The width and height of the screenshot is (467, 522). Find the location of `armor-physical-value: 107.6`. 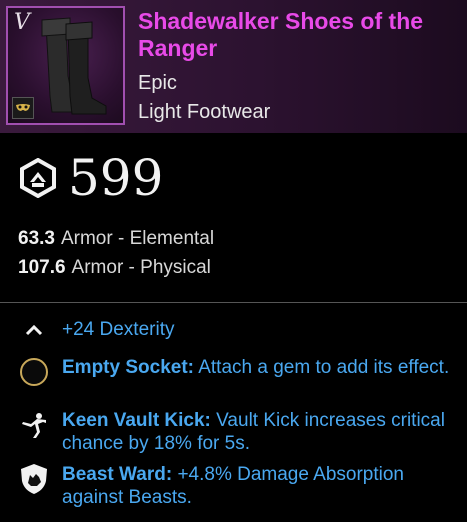

armor-physical-value: 107.6 is located at coordinates (42, 267).